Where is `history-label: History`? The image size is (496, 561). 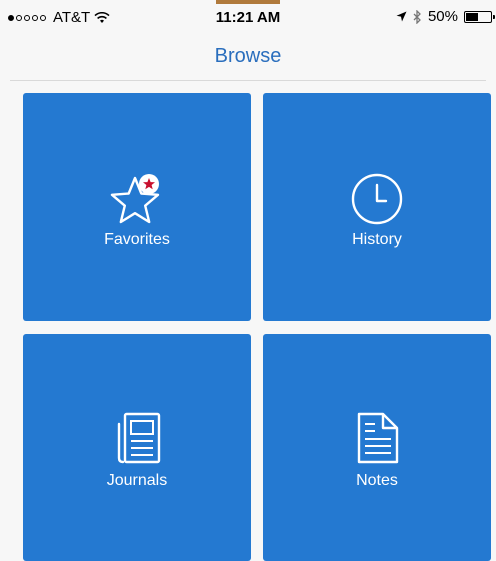
history-label: History is located at coordinates (377, 239).